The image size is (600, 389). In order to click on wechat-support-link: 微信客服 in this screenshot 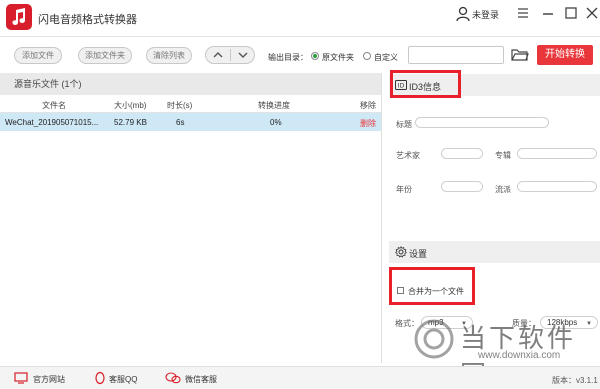, I will do `click(201, 379)`.